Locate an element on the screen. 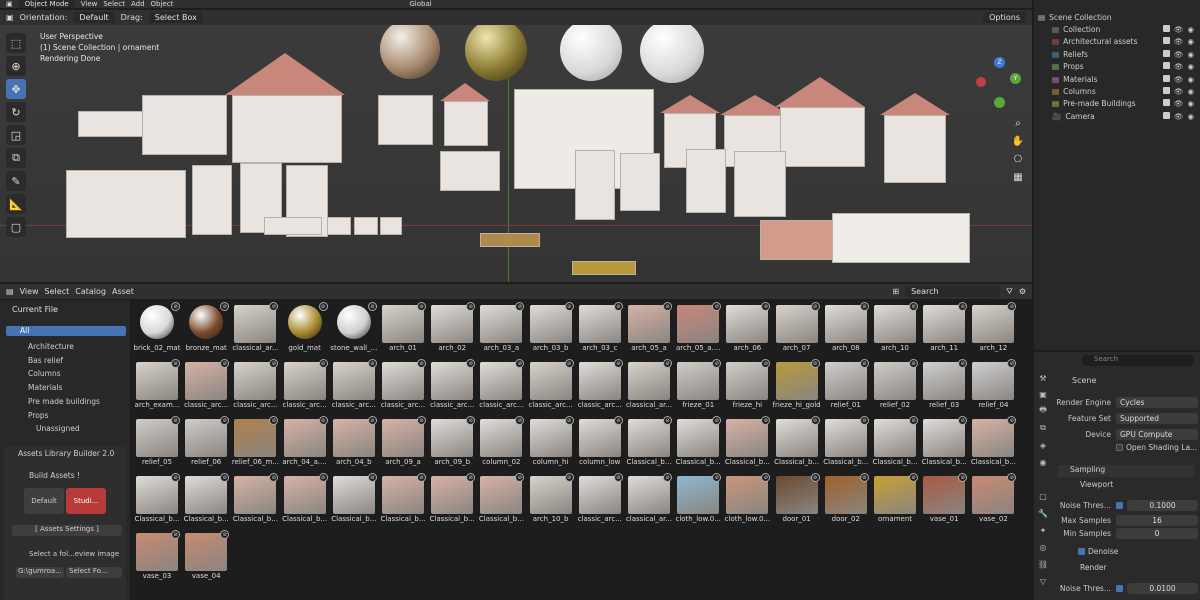 This screenshot has height=600, width=1200. viewport-subpanel-header: Viewport is located at coordinates (1091, 484).